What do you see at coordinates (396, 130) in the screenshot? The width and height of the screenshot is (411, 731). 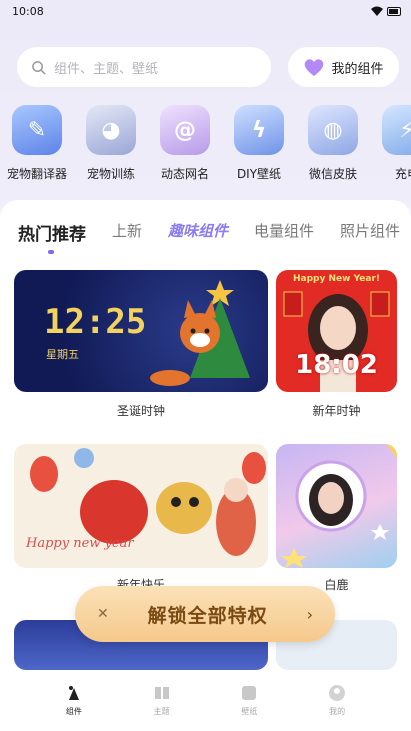 I see `charge-icon: ⚡` at bounding box center [396, 130].